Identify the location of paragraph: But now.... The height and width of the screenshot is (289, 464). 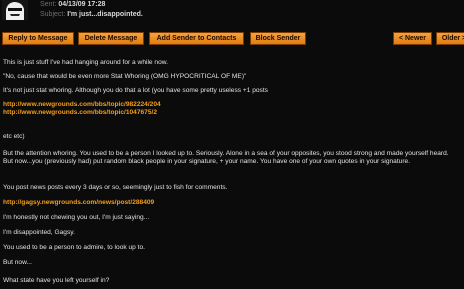
(17, 262).